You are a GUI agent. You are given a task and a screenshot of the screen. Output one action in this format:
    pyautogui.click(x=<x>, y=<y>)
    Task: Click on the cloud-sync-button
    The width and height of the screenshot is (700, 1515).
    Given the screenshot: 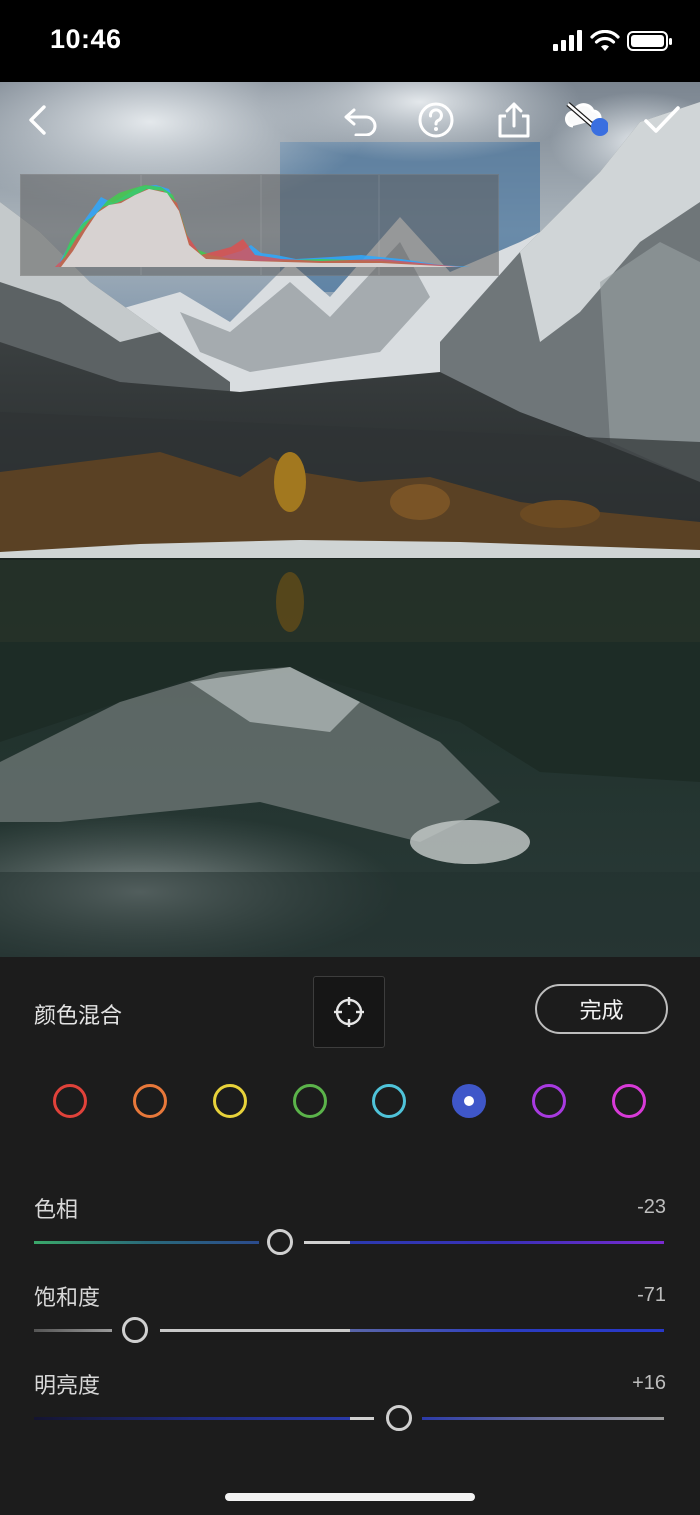 What is the action you would take?
    pyautogui.click(x=586, y=120)
    